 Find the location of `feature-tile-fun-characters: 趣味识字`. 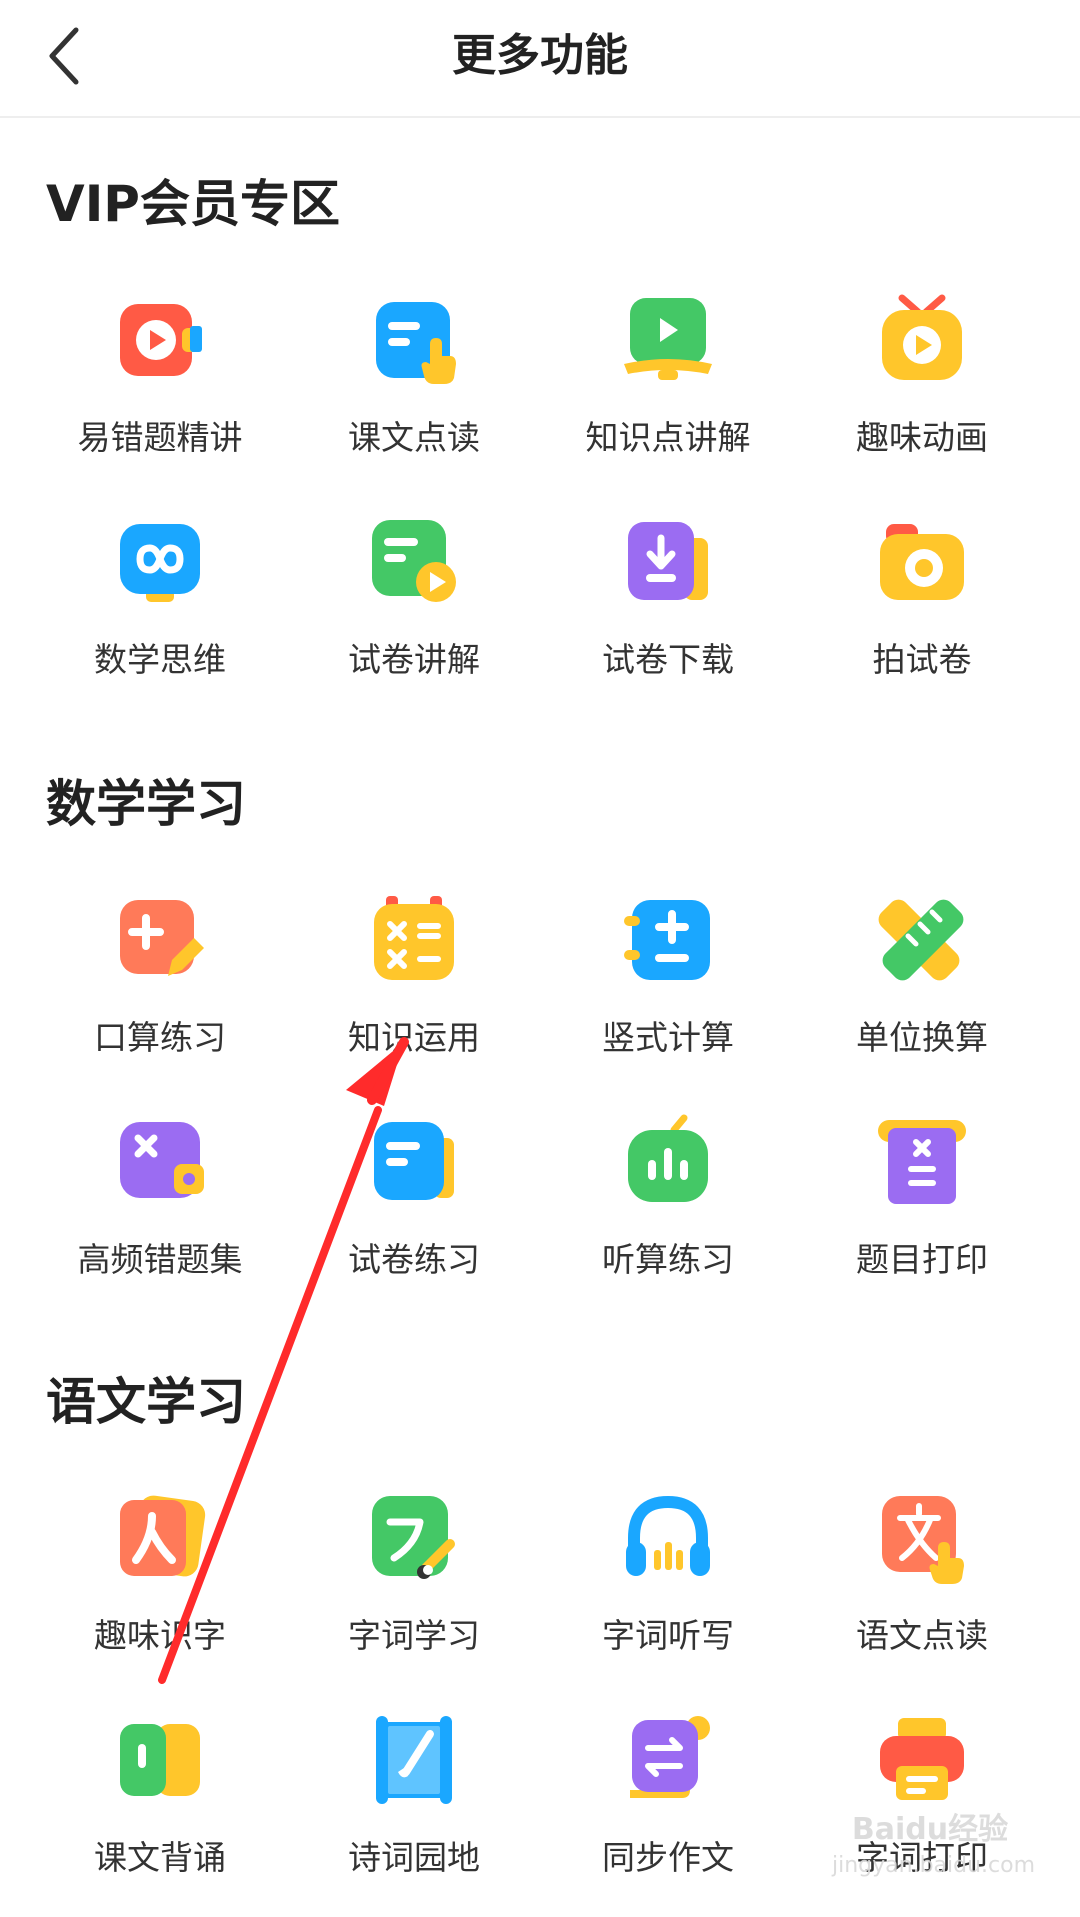

feature-tile-fun-characters: 趣味识字 is located at coordinates (160, 1583).